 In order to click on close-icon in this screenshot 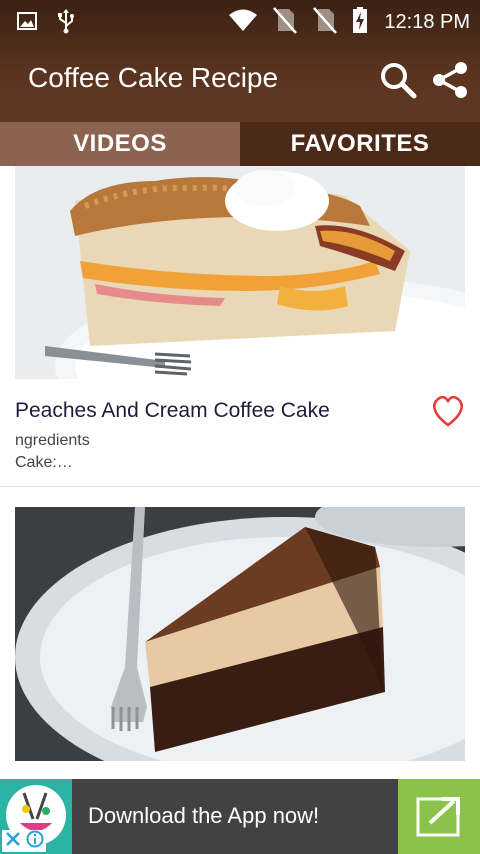, I will do `click(13, 841)`.